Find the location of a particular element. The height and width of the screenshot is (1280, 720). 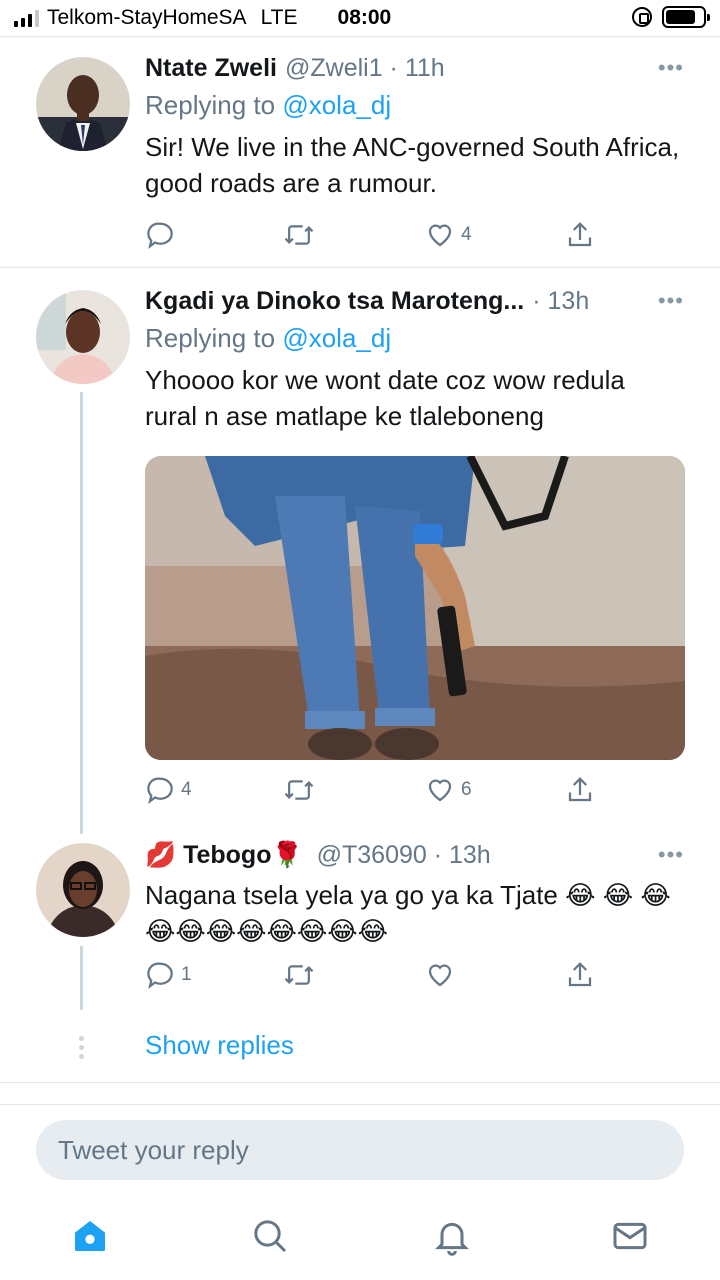

author-handle: @Zweli1 · 11h is located at coordinates (364, 67).